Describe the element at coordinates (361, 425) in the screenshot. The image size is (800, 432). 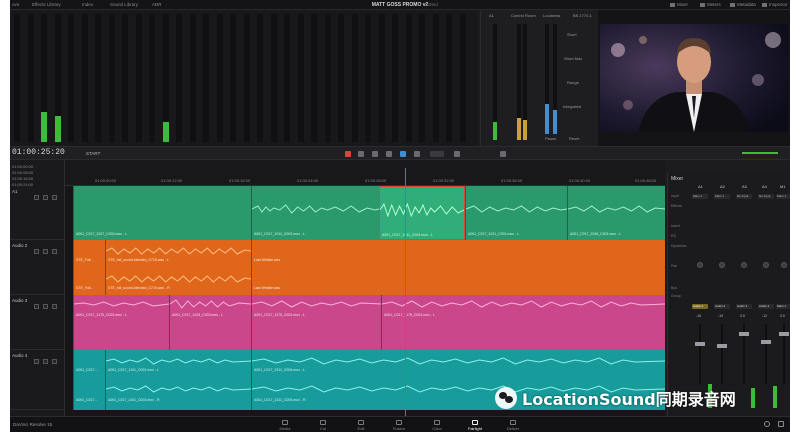
I see `page-edit: Edit` at that location.